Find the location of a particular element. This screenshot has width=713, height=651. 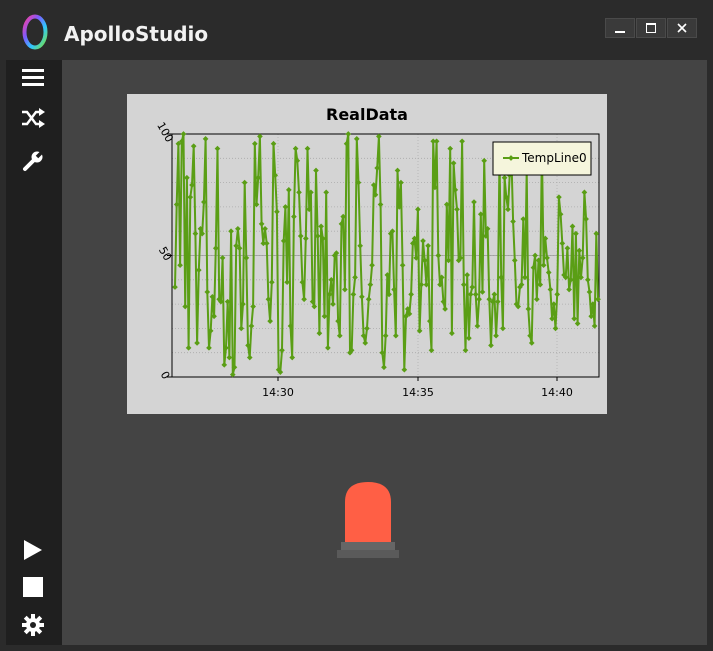

settings-button is located at coordinates (33, 625).